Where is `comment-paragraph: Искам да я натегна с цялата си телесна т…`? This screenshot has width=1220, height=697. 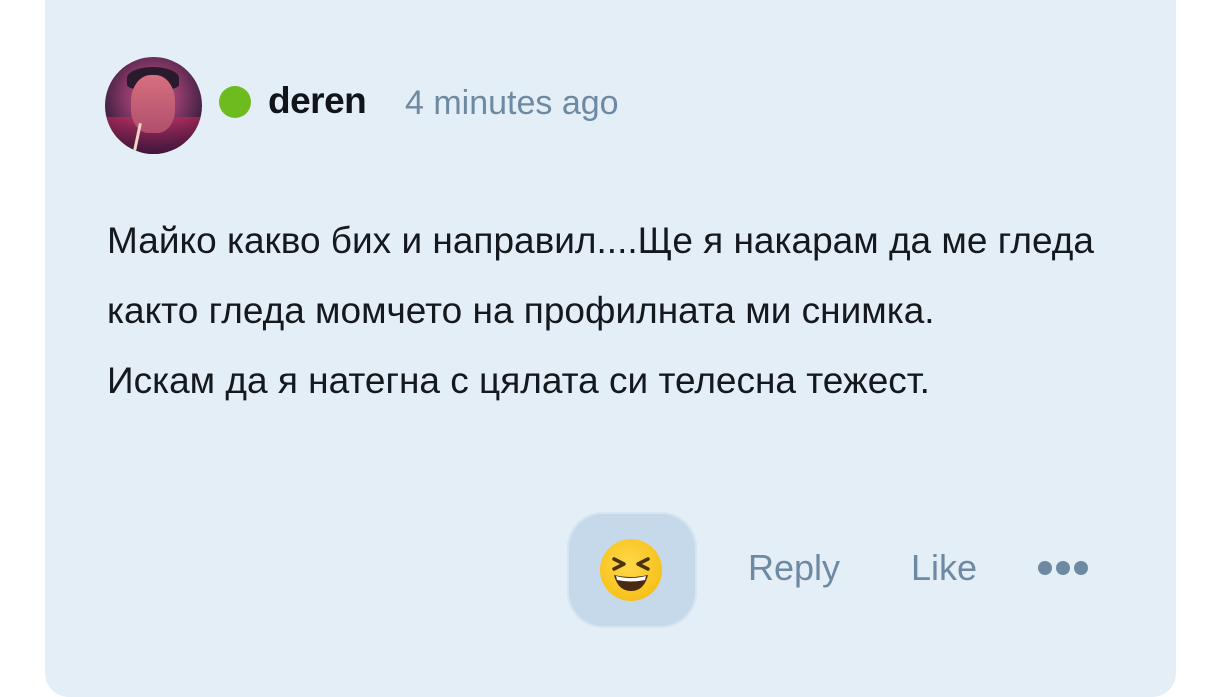 comment-paragraph: Искам да я натегна с цялата си телесна т… is located at coordinates (518, 380).